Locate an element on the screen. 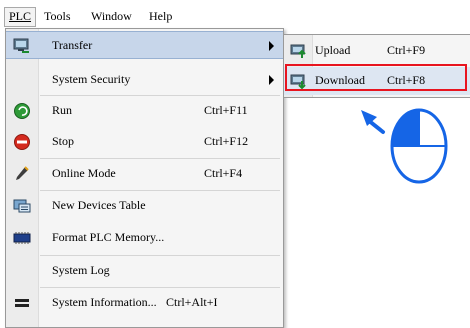 The image size is (470, 328). system-info-icon is located at coordinates (22, 303).